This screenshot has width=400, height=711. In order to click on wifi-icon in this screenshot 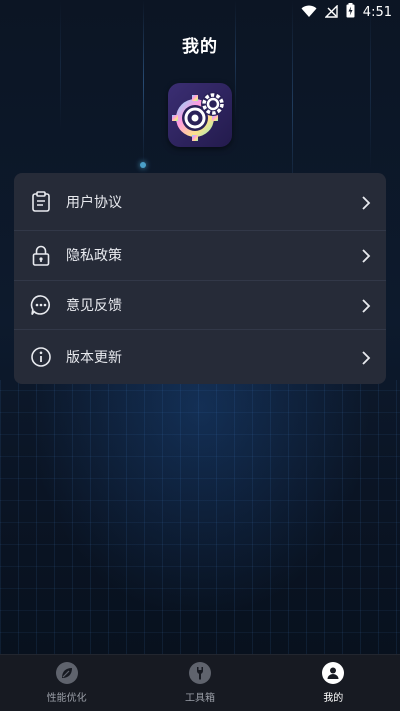, I will do `click(309, 12)`.